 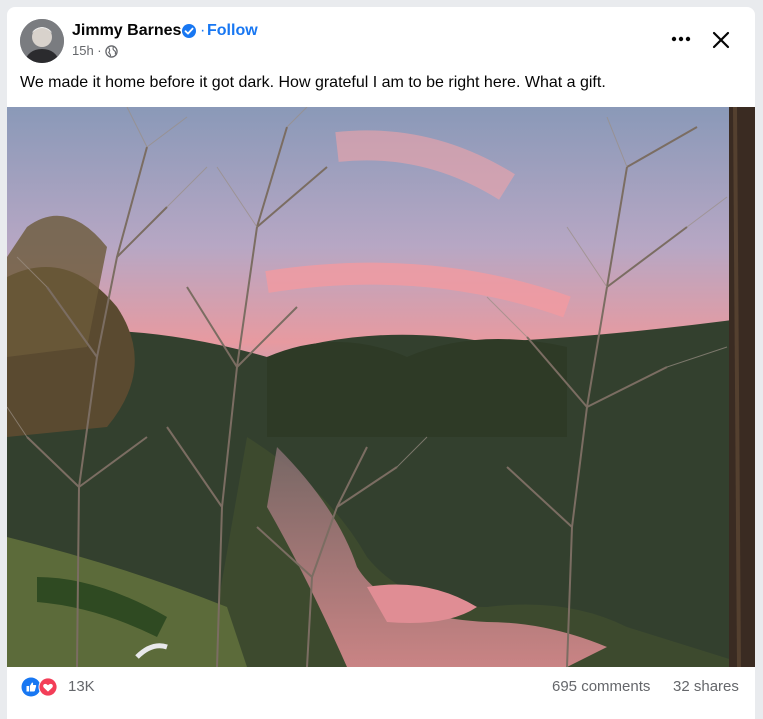 What do you see at coordinates (721, 40) in the screenshot?
I see `close-icon` at bounding box center [721, 40].